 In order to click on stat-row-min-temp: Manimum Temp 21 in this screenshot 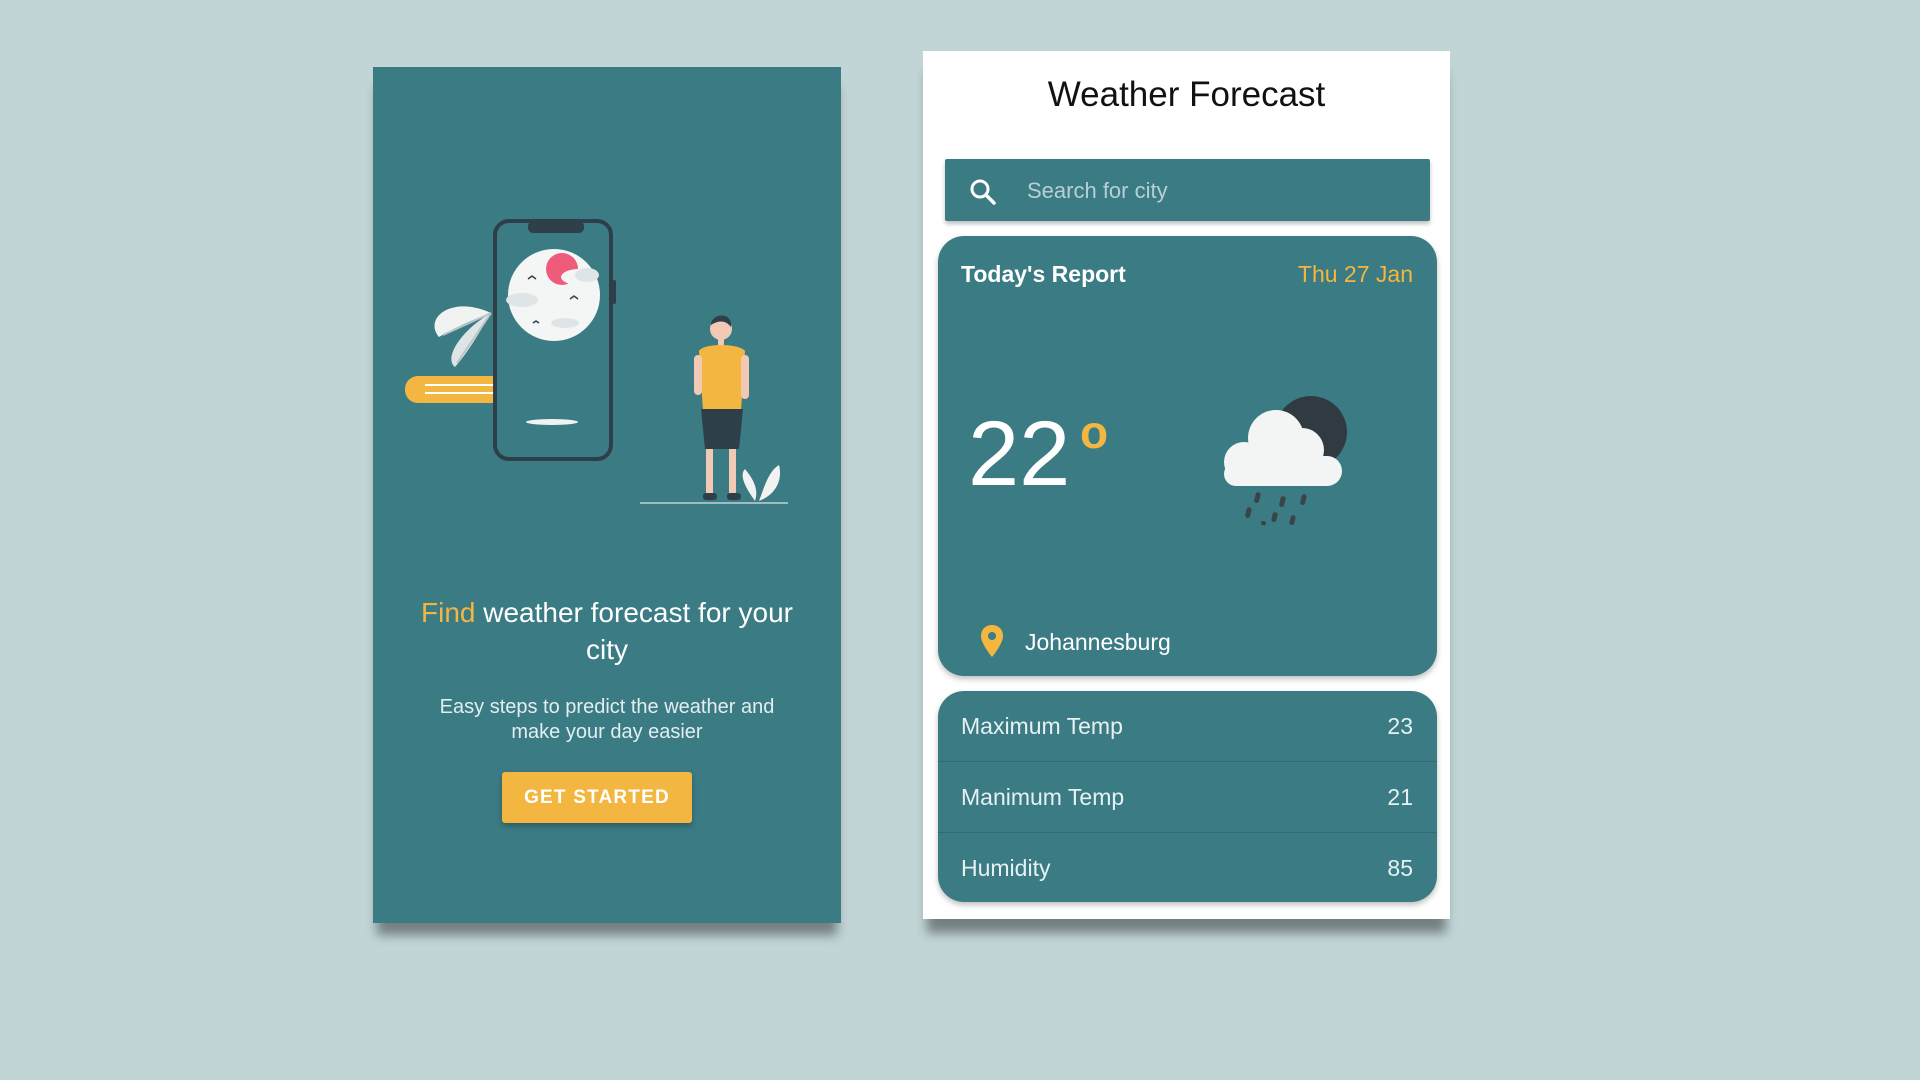, I will do `click(1187, 797)`.